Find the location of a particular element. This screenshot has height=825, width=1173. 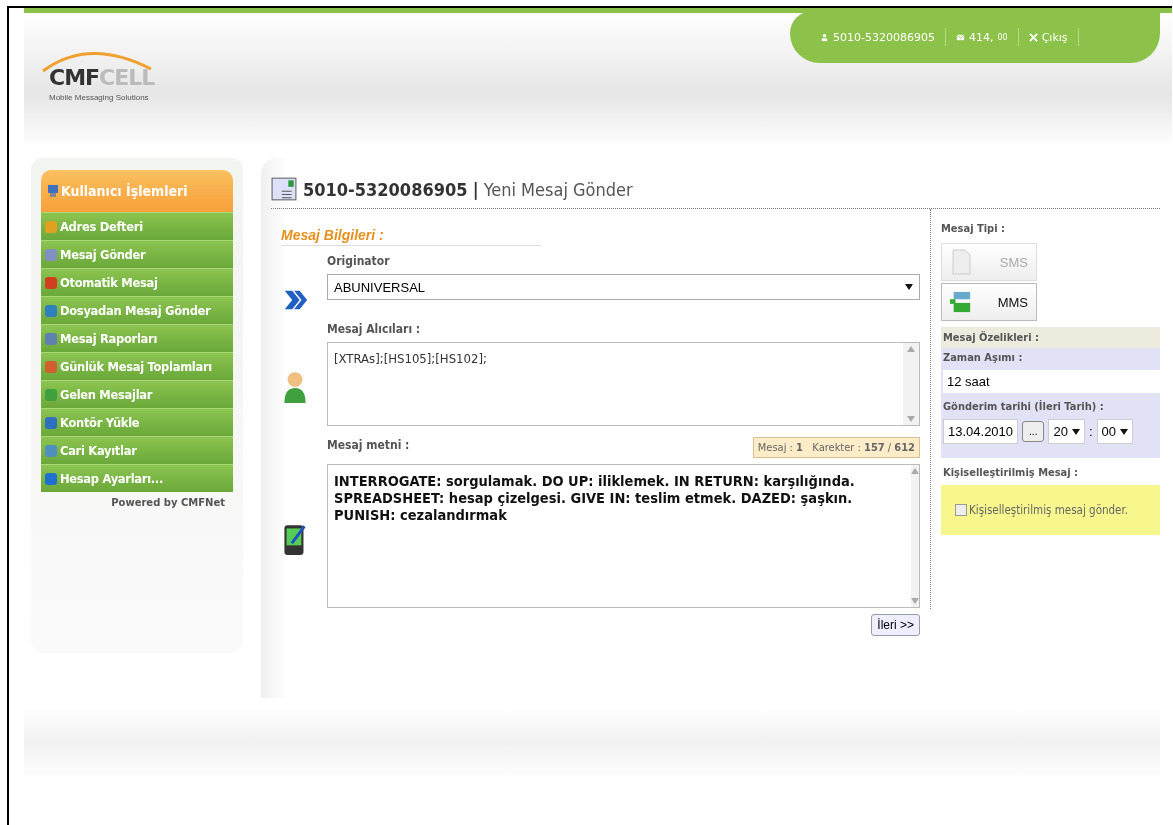

close-icon is located at coordinates (1033, 37).